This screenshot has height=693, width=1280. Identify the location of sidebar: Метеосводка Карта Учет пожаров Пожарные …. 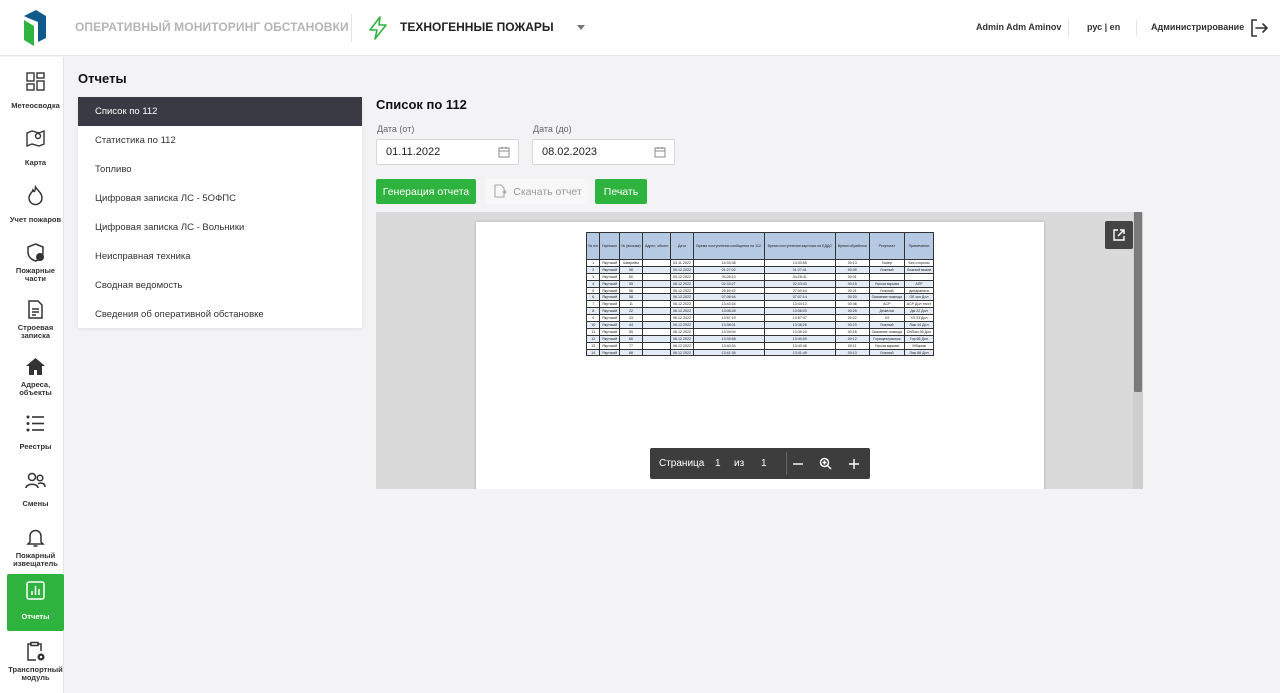
(32, 375).